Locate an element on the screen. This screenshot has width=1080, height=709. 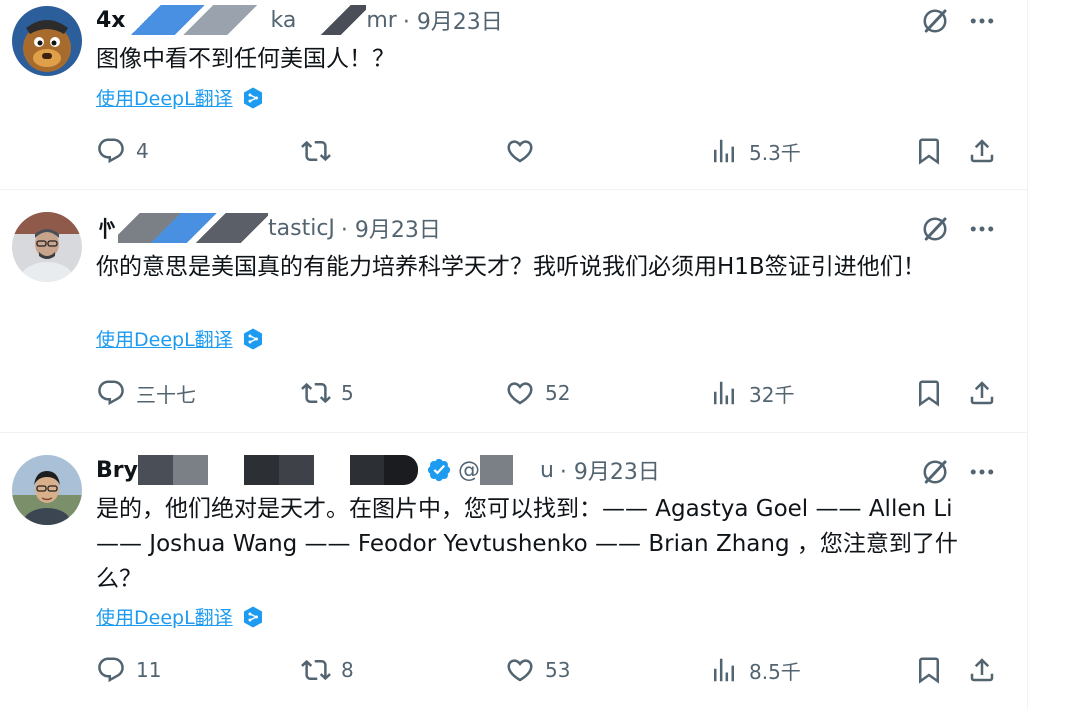
tweet-header: Bry @ u · 9月23日 is located at coordinates (378, 470).